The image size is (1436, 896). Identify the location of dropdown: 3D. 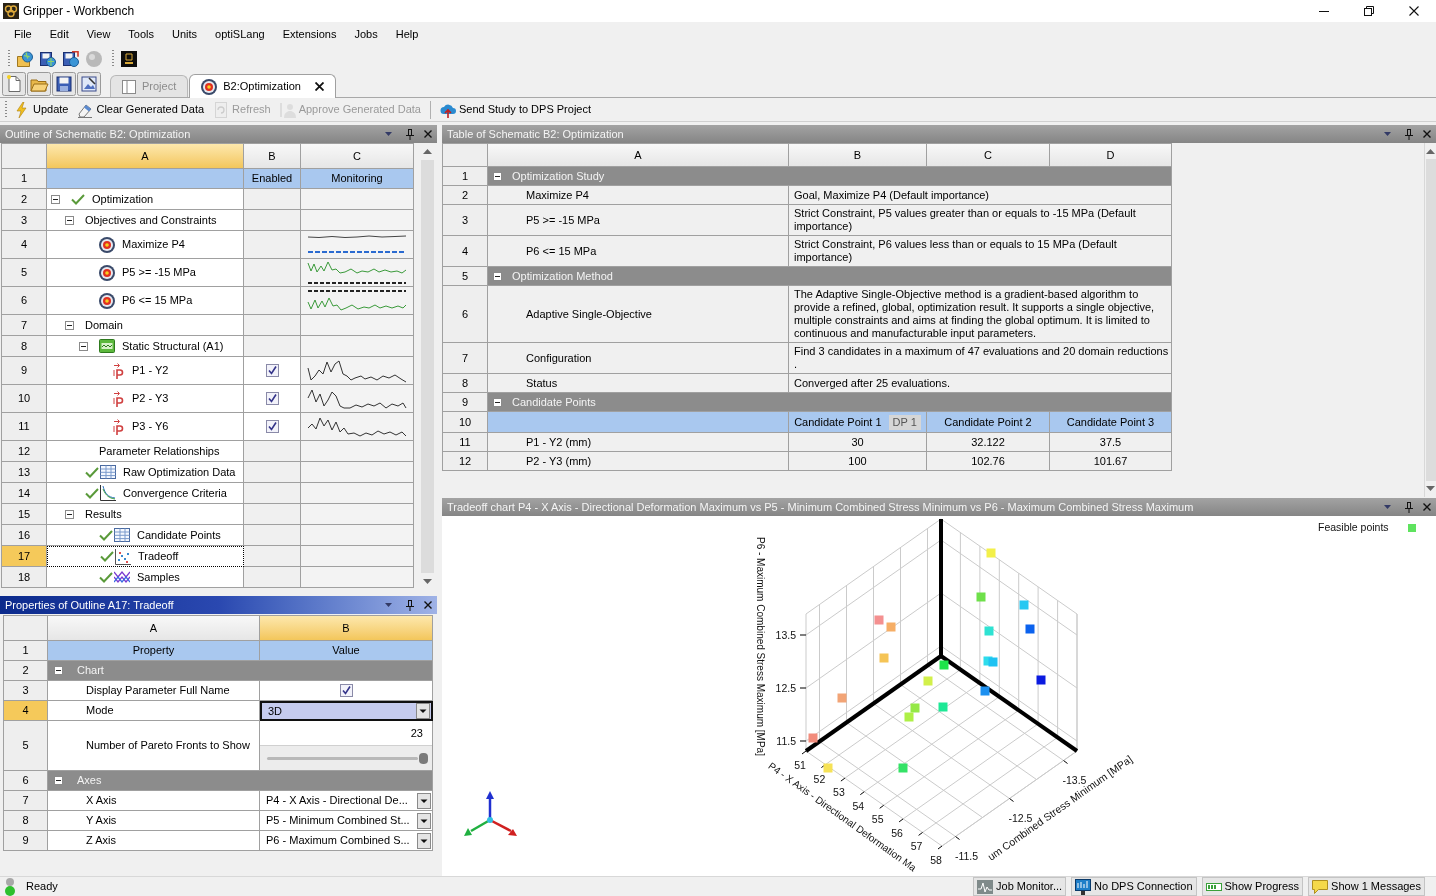
(346, 711).